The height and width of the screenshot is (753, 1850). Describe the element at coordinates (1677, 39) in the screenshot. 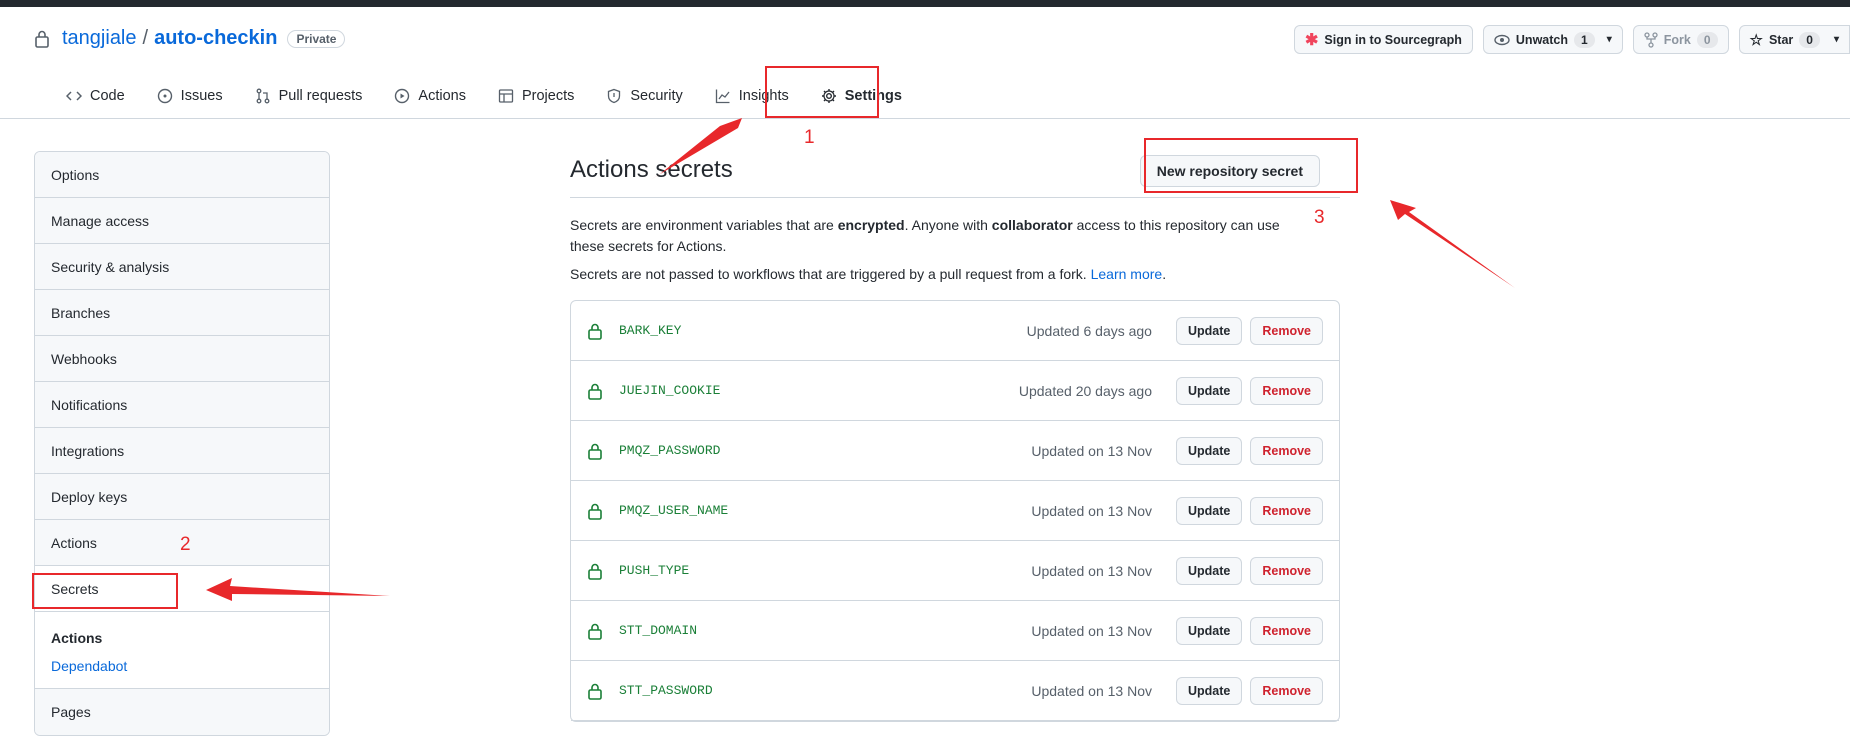

I see `fork-label: Fork` at that location.